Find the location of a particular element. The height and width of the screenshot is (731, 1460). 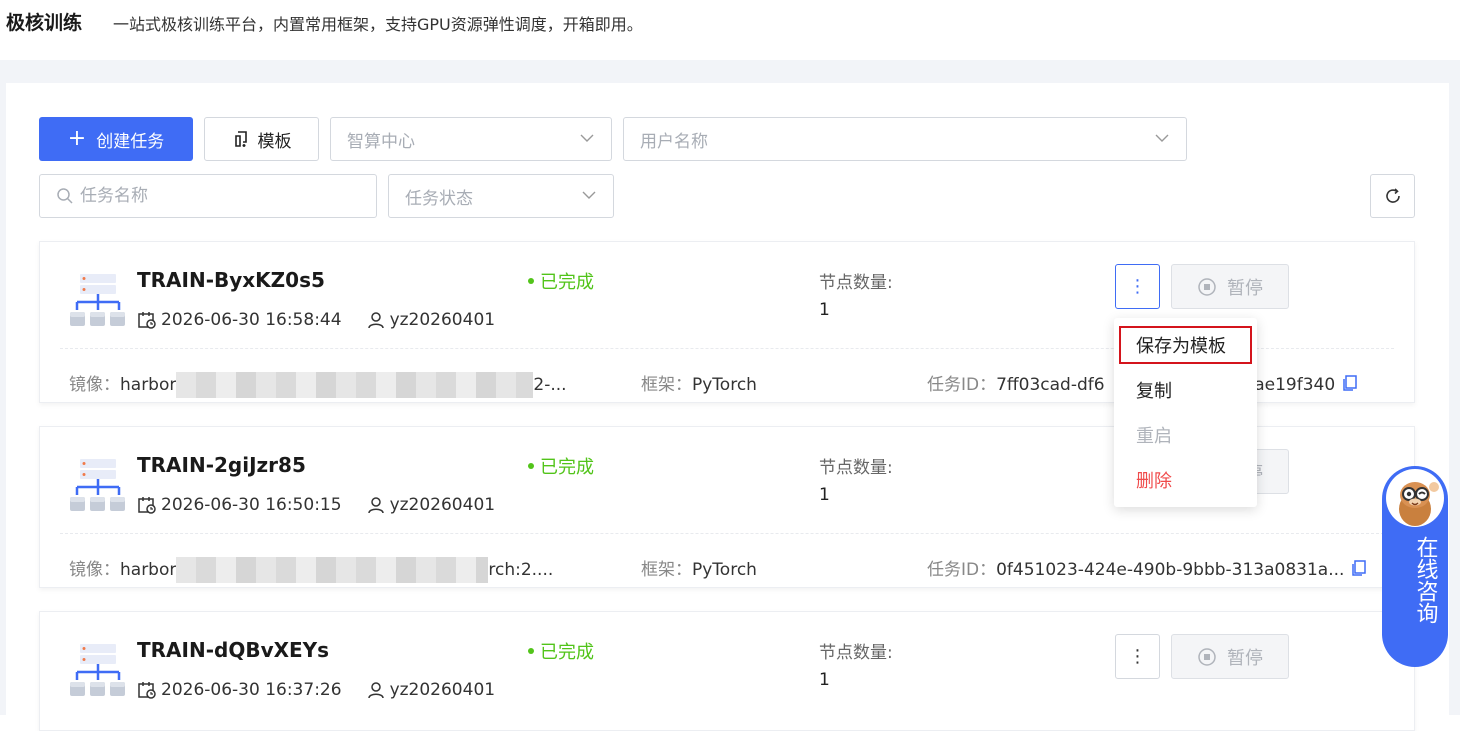

task-status-select: 任务状态 is located at coordinates (501, 196).